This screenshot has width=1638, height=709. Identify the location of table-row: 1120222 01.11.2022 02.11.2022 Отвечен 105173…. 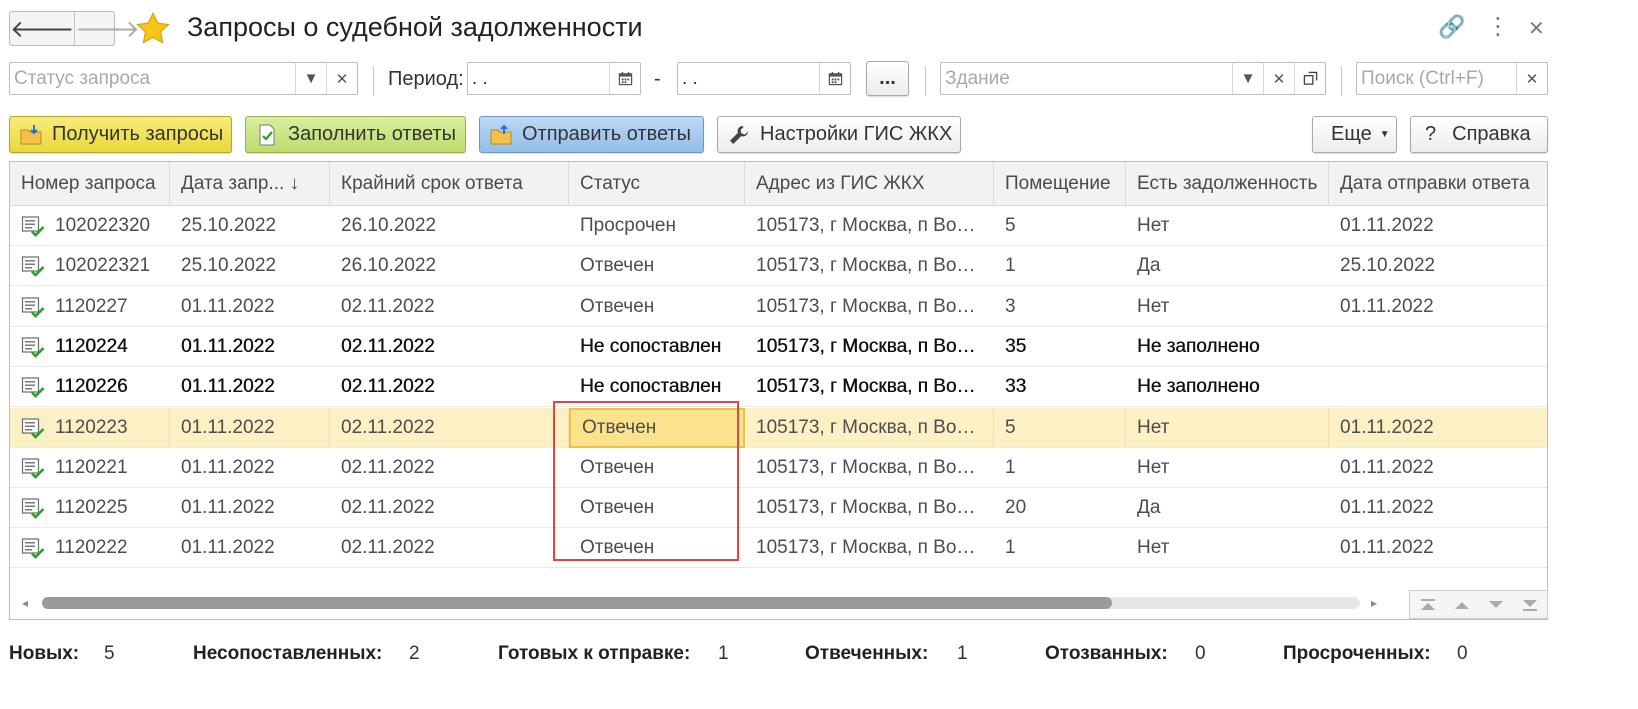
(778, 548).